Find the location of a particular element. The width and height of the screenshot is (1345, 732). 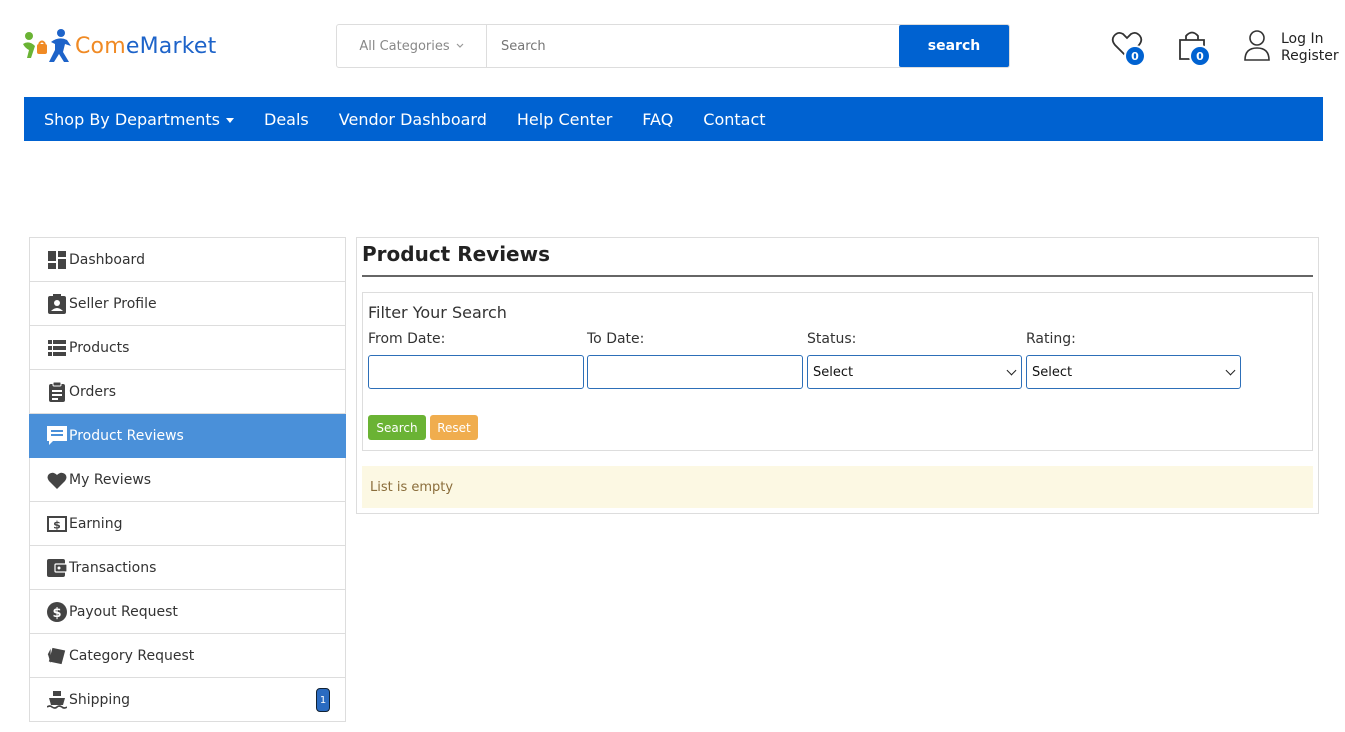

sidebar-item-payout-request: $ Payout Request is located at coordinates (187, 612).